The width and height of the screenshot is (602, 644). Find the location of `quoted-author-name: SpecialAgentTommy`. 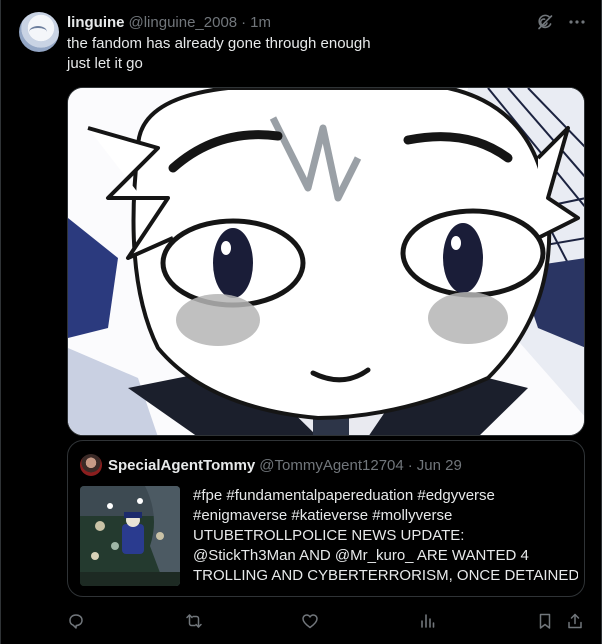

quoted-author-name: SpecialAgentTommy is located at coordinates (181, 465).